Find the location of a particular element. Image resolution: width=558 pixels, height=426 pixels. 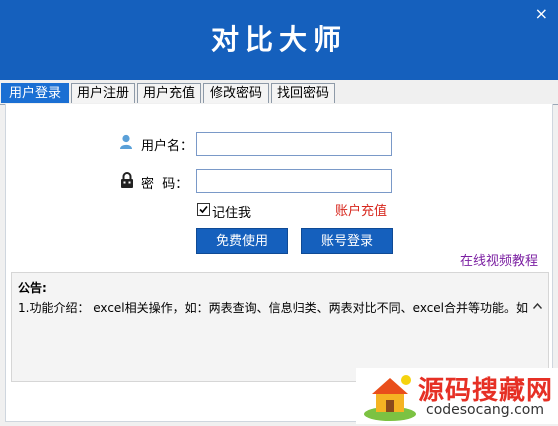

tab-find-password: 找回密码 is located at coordinates (303, 93).